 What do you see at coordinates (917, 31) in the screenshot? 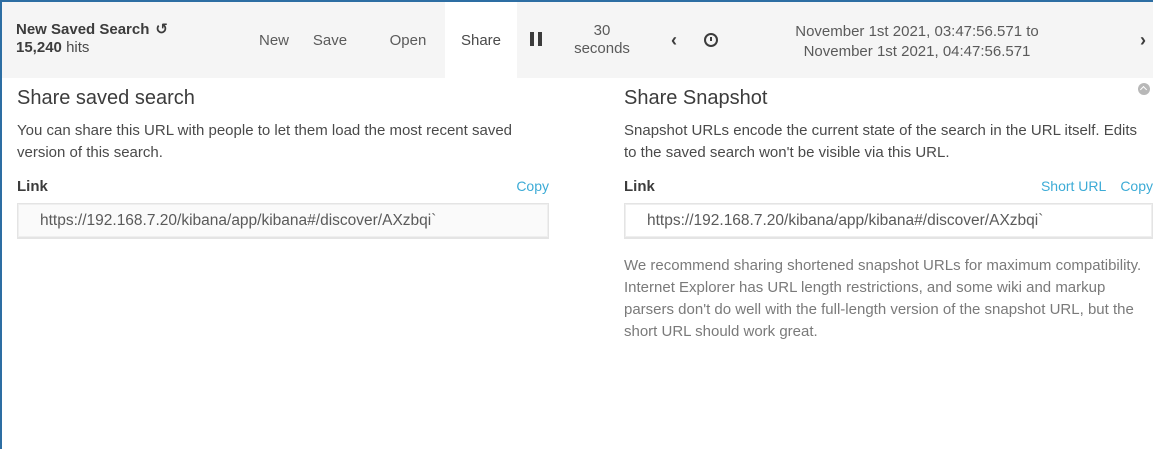
I see `time-range-from: November 1st 2021, 03:47:56.571 to` at bounding box center [917, 31].